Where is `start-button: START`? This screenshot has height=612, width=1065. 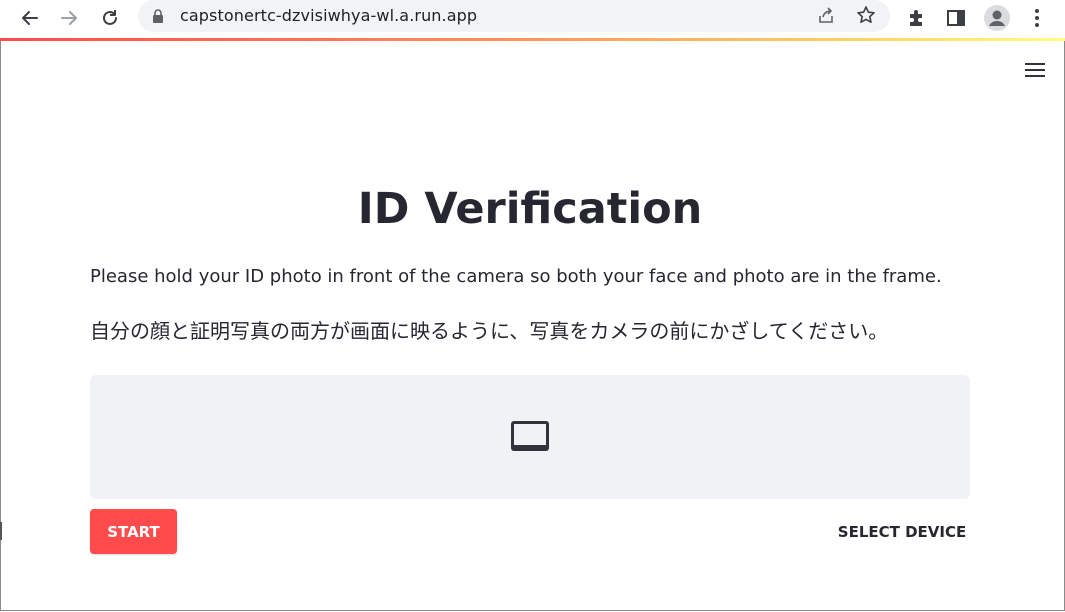 start-button: START is located at coordinates (133, 531).